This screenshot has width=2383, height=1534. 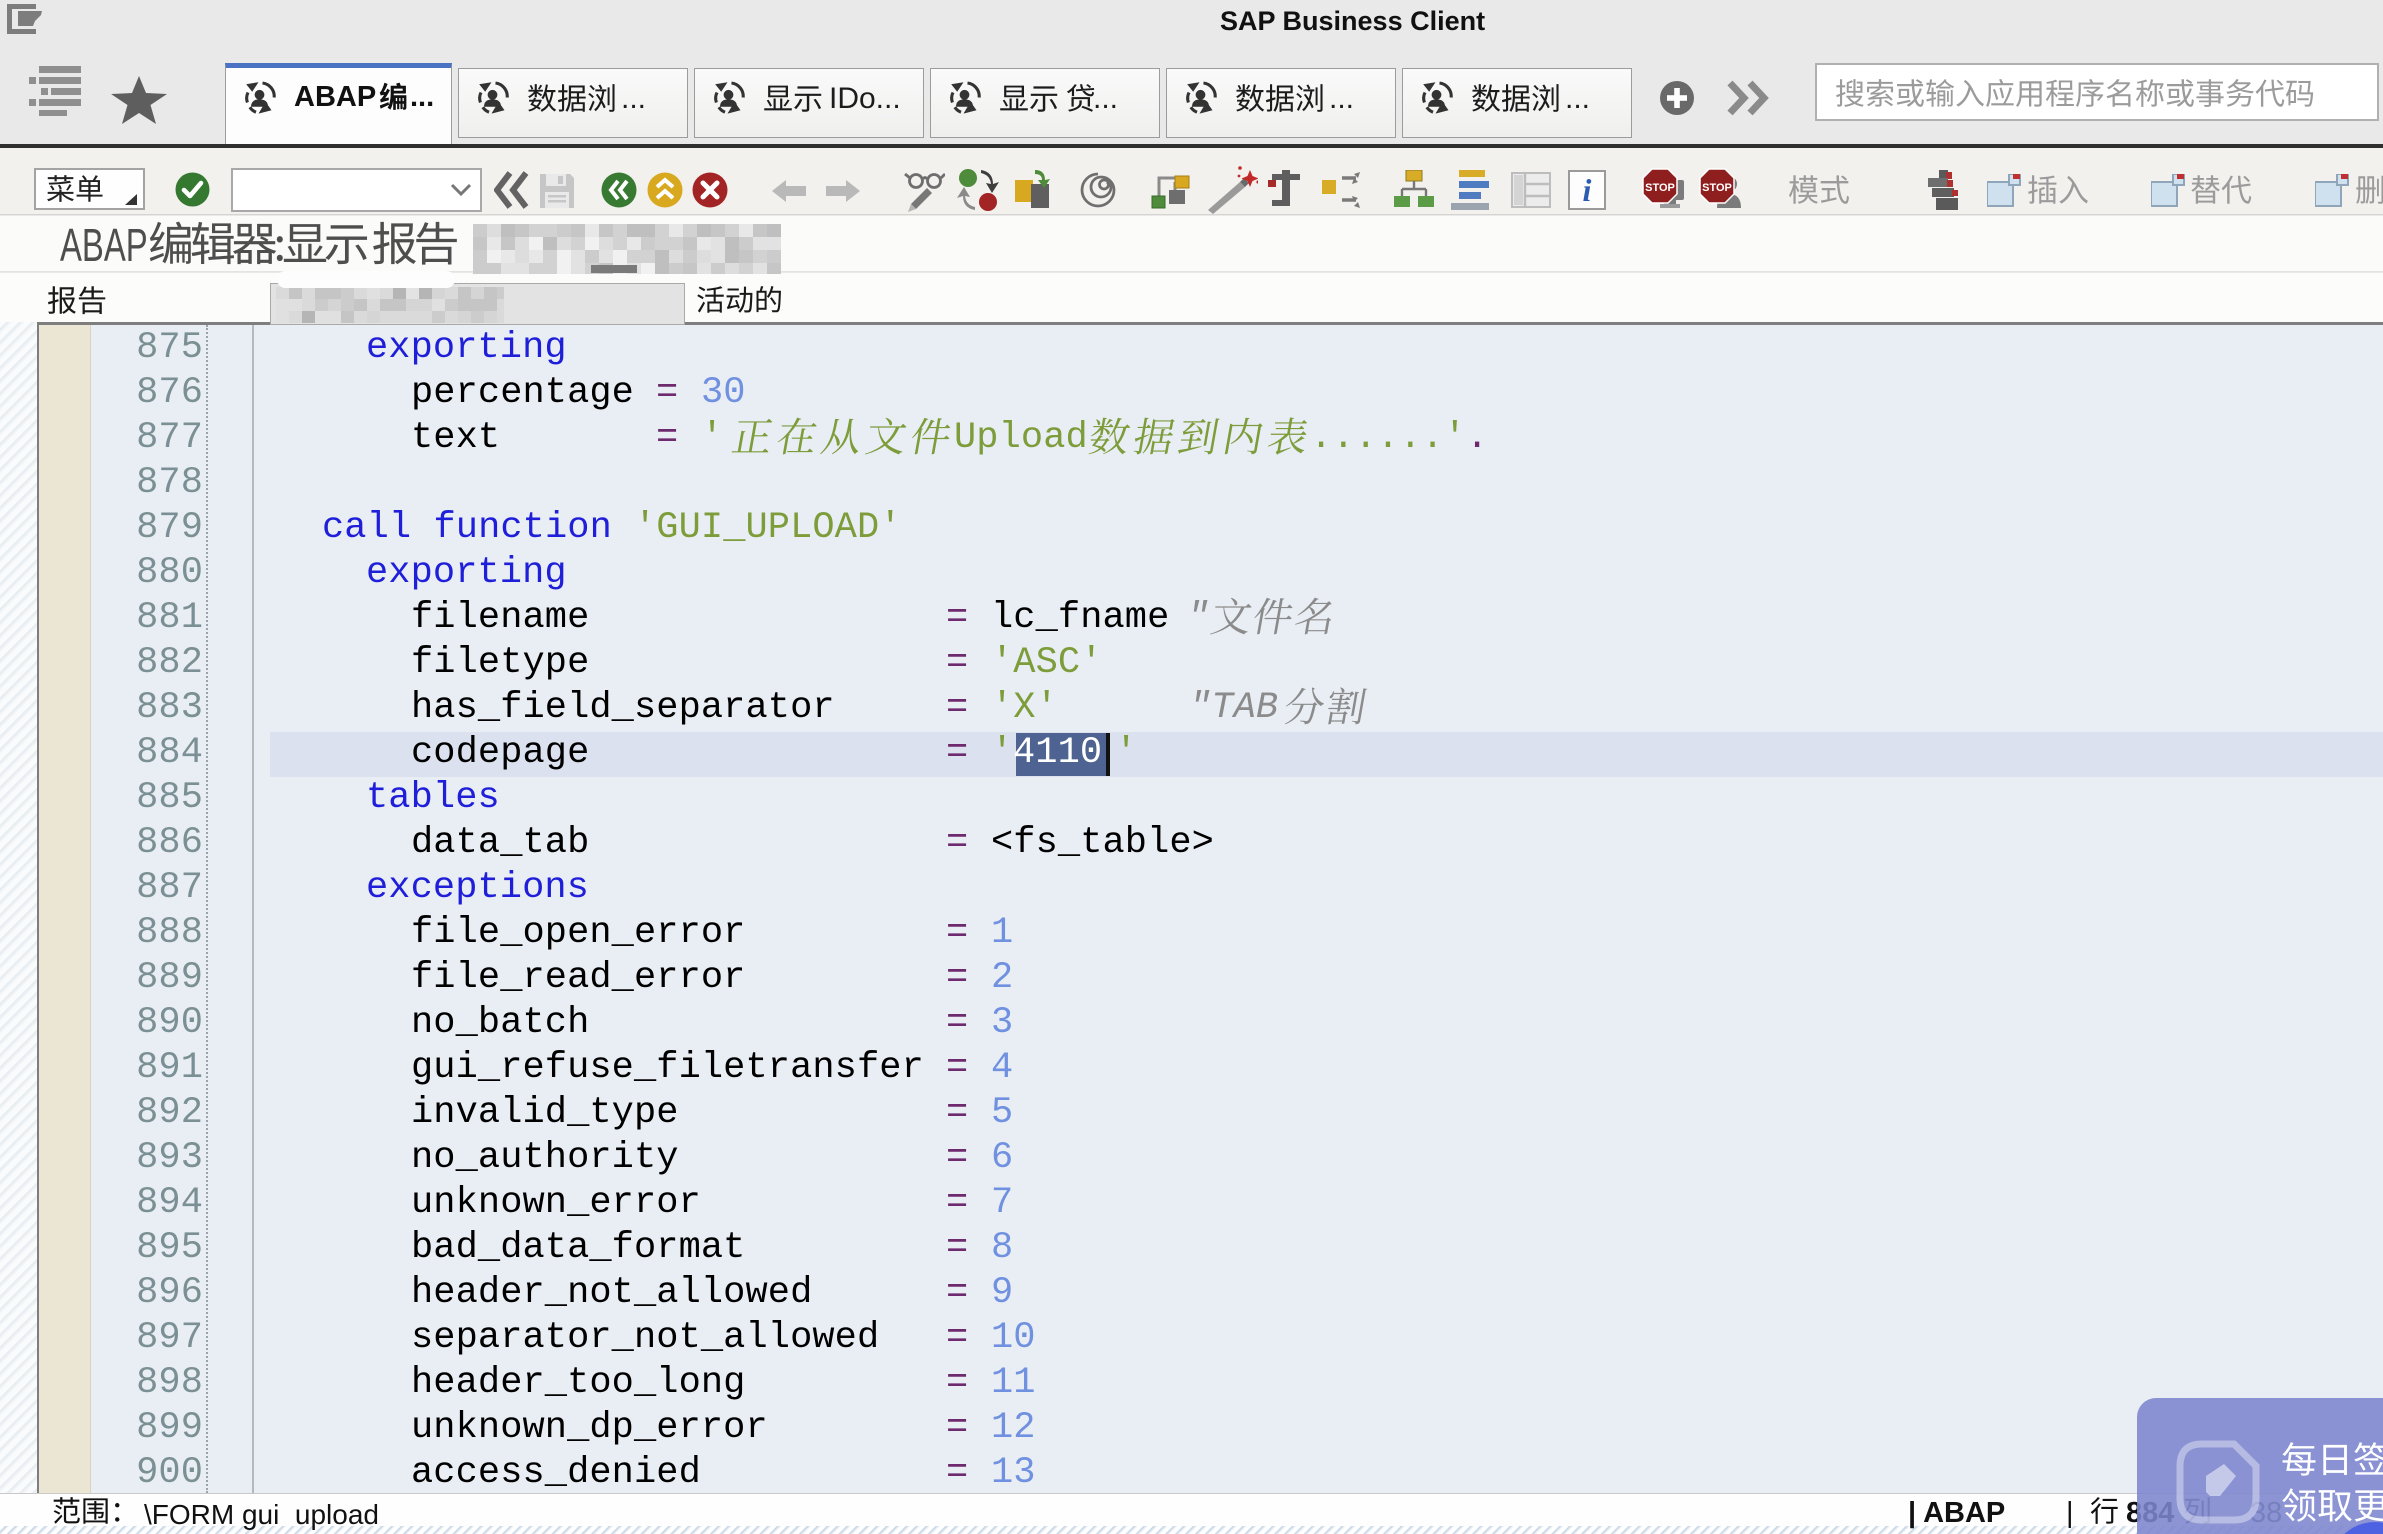 I want to click on svg-text: i, so click(x=1587, y=190).